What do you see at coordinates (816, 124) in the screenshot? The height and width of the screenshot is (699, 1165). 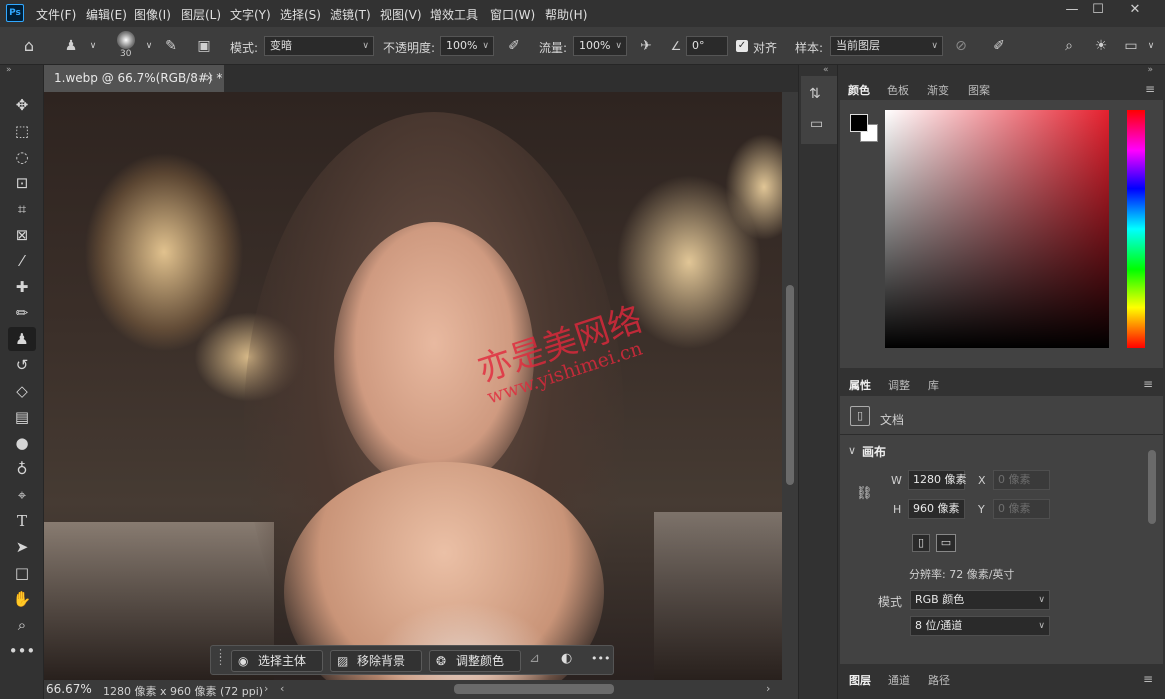 I see `comments-icon: ▭` at bounding box center [816, 124].